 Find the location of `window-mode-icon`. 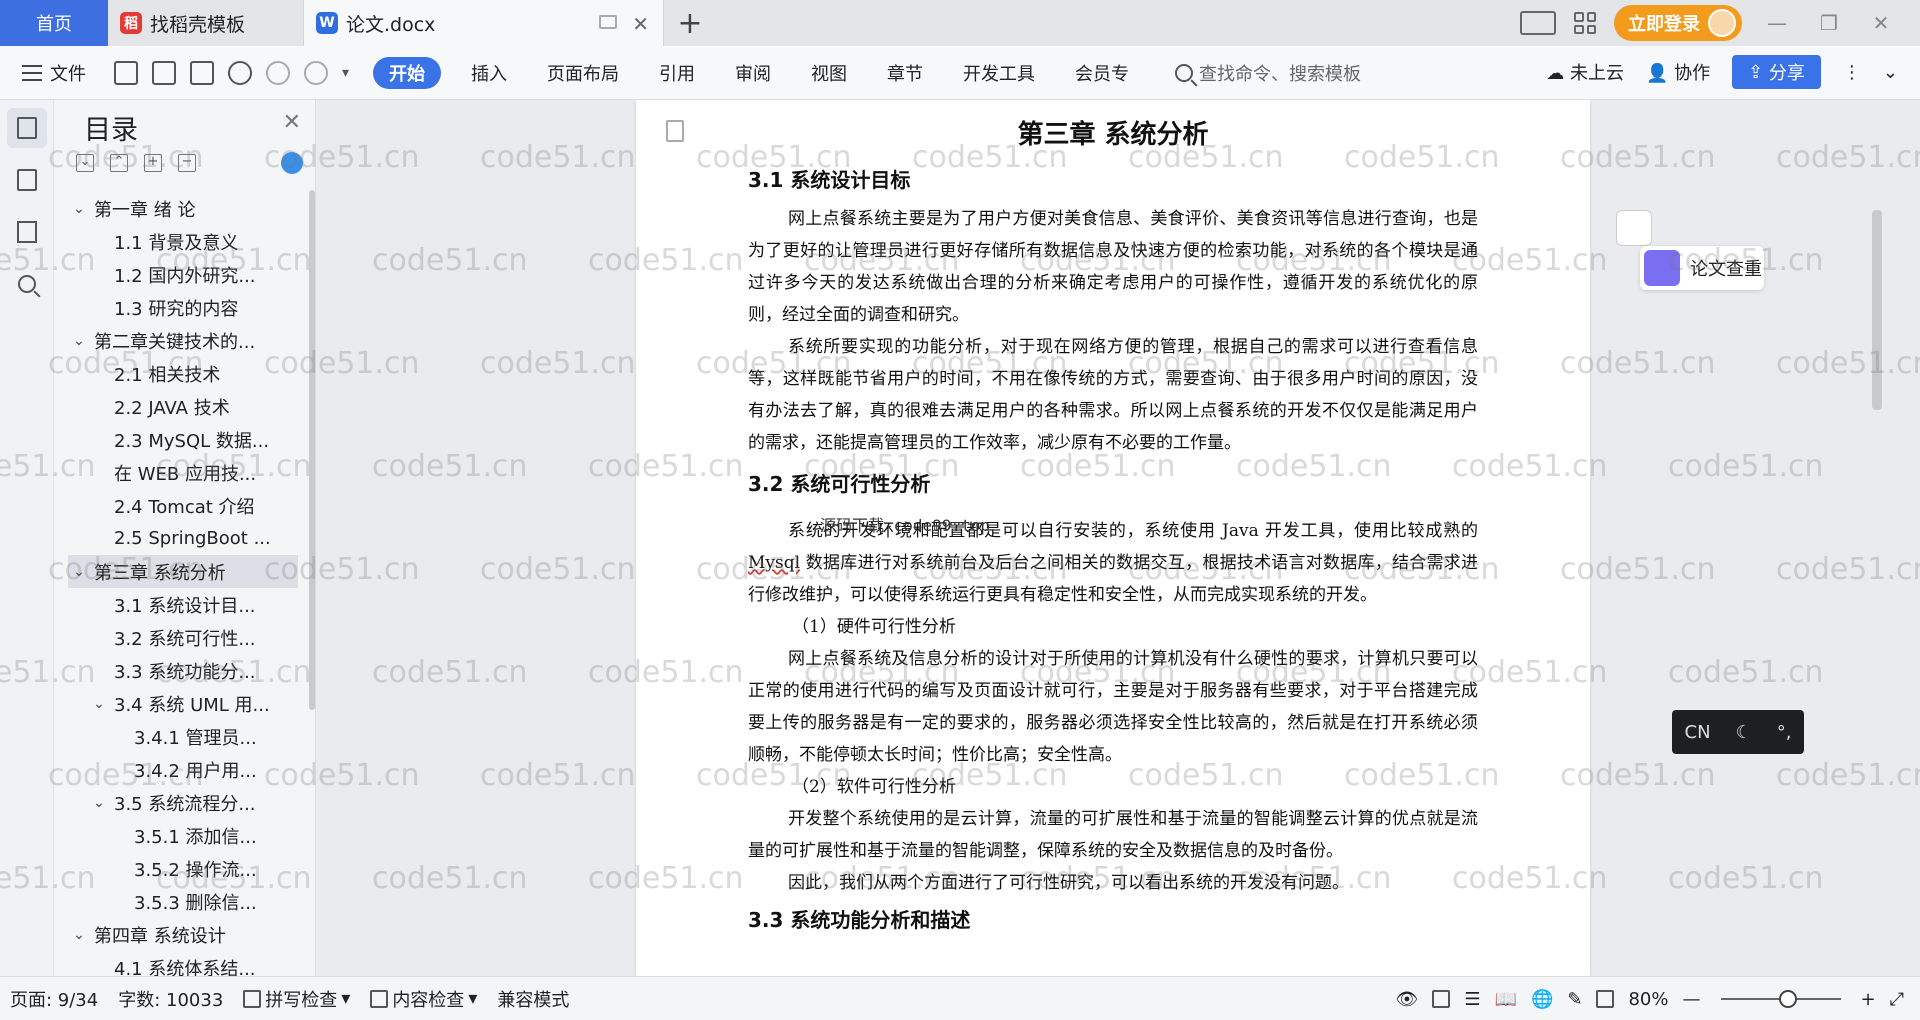

window-mode-icon is located at coordinates (608, 22).